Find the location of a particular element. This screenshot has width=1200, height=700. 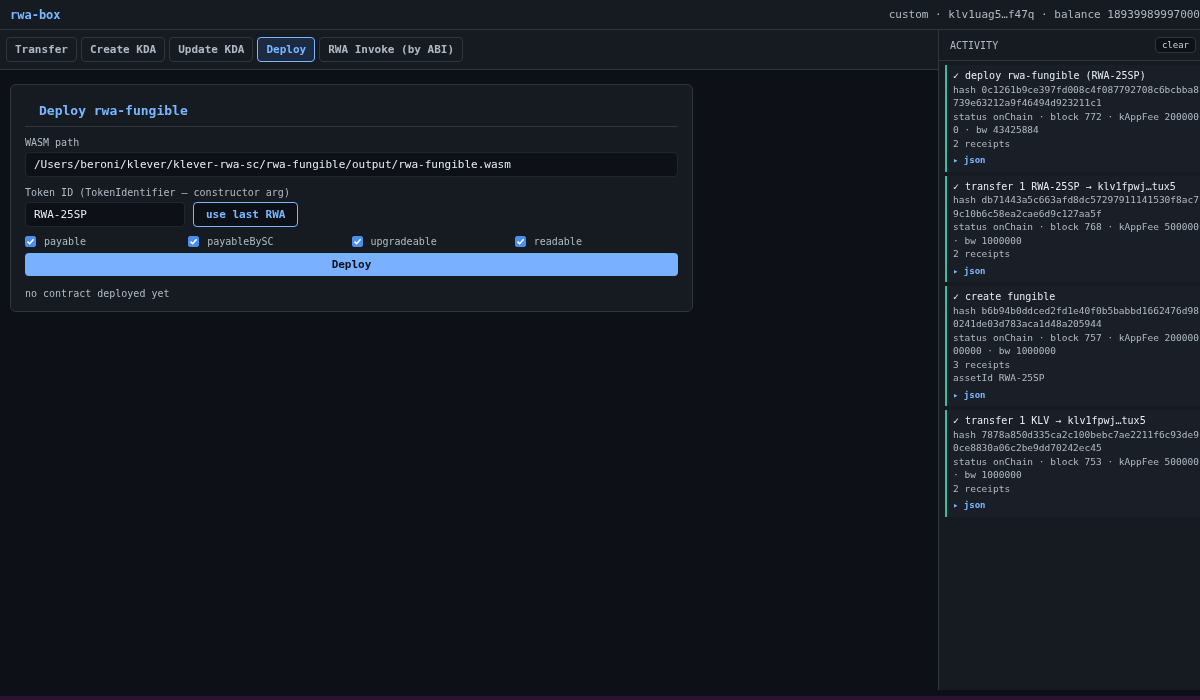

deploy-status: no contract deployed yet is located at coordinates (98, 293).